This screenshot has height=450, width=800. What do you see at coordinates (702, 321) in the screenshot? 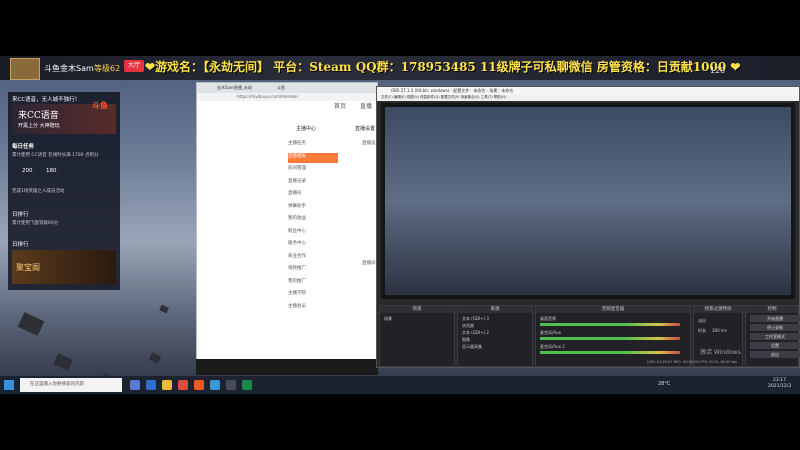
I see `transition-select: 淡出` at bounding box center [702, 321].